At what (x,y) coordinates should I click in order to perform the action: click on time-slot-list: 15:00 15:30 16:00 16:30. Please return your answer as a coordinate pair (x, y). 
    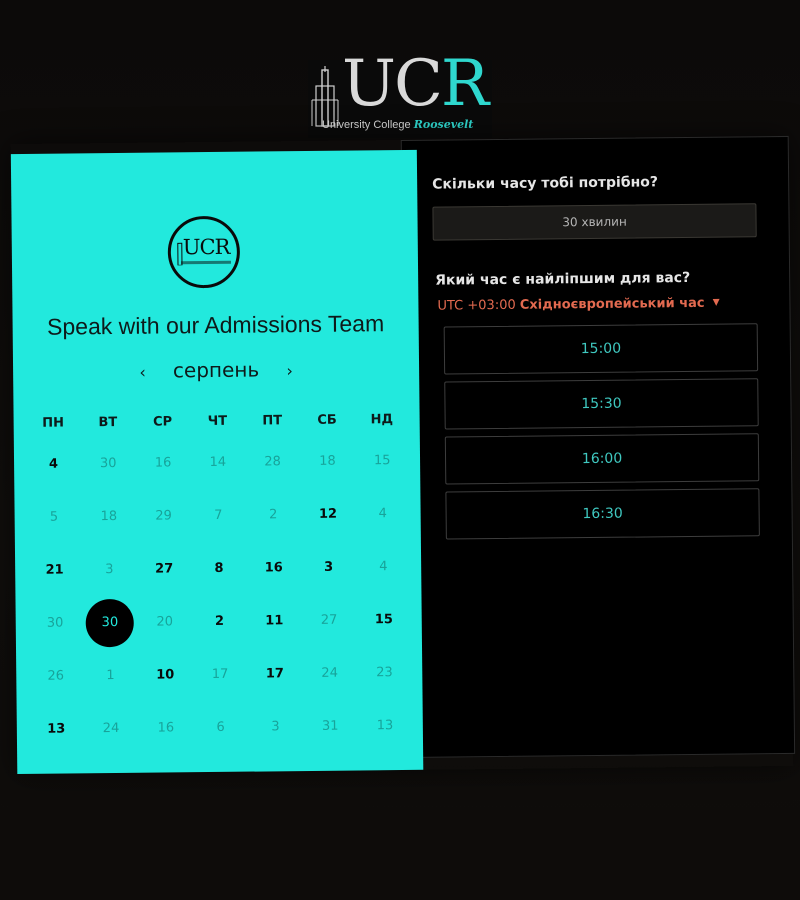
    Looking at the image, I should click on (601, 434).